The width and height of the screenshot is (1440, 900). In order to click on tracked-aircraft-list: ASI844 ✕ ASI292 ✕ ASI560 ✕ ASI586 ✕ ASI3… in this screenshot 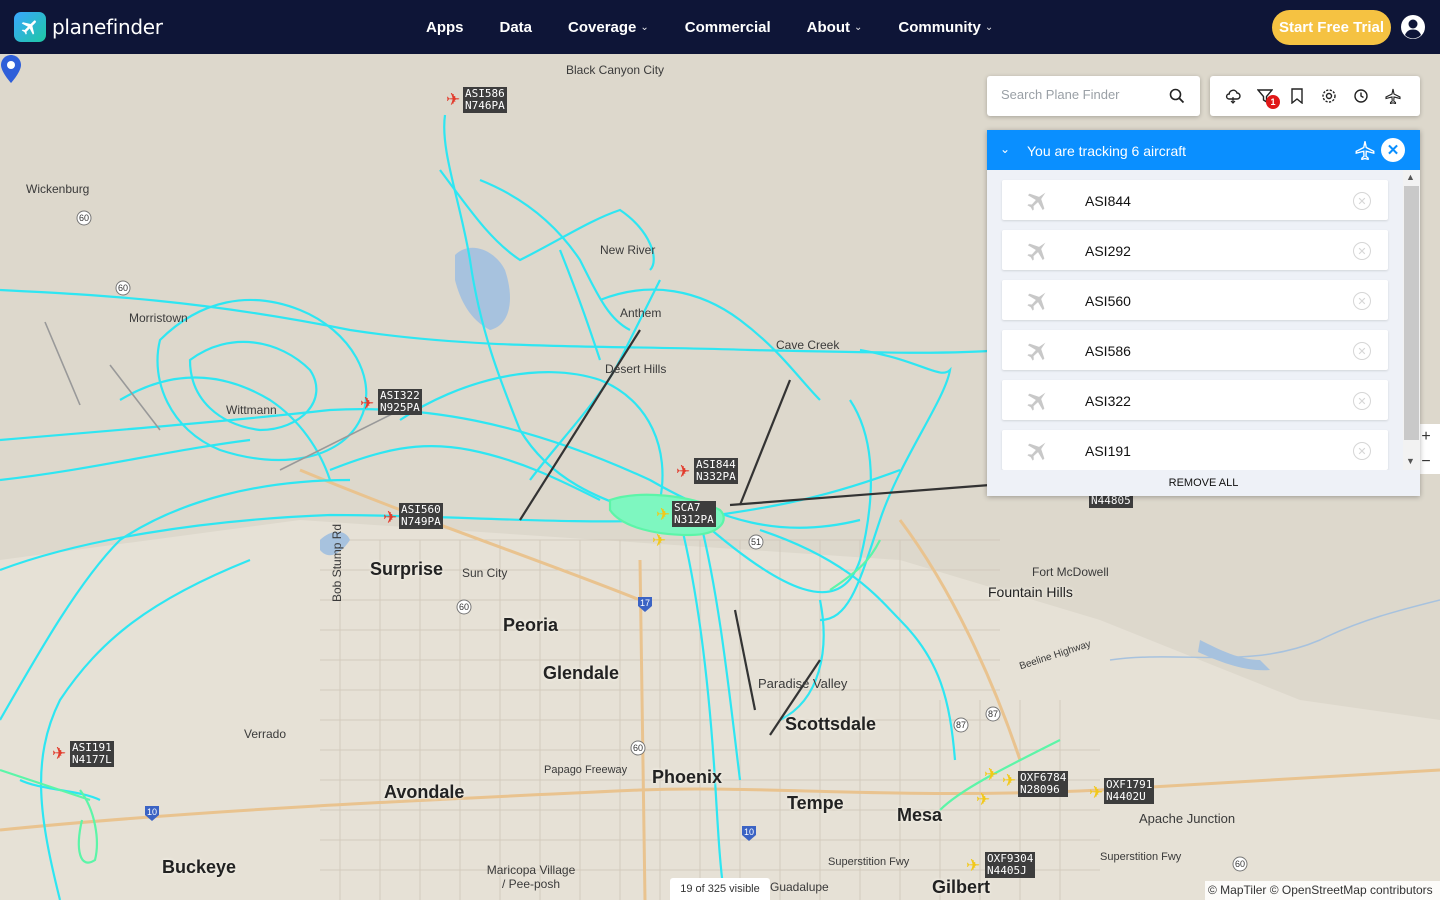, I will do `click(1195, 320)`.